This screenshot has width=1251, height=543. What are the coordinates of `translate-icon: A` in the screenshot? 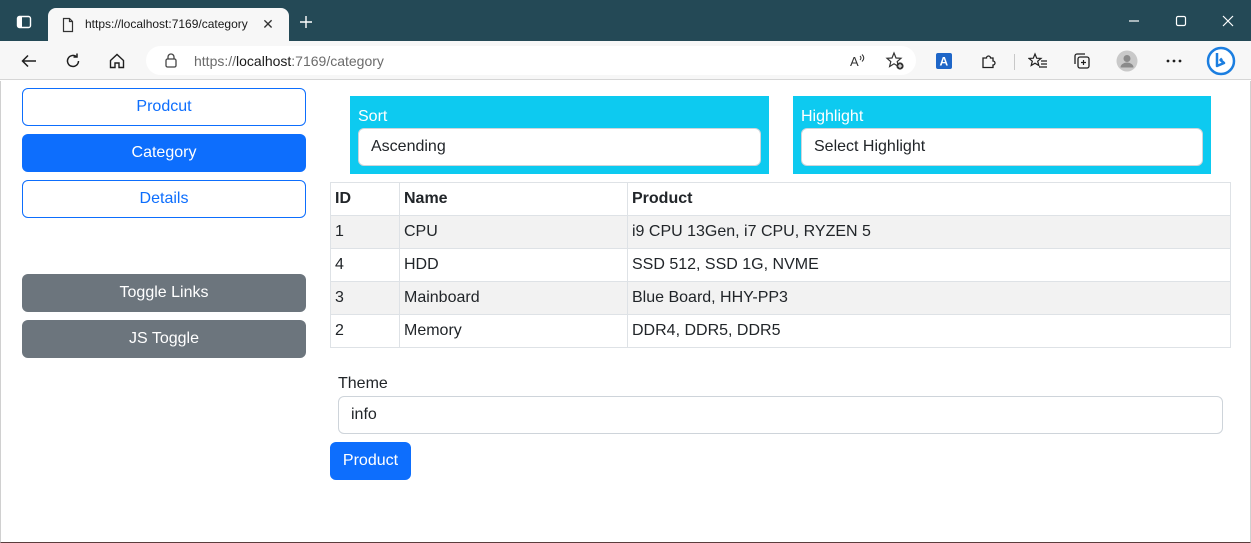 It's located at (944, 61).